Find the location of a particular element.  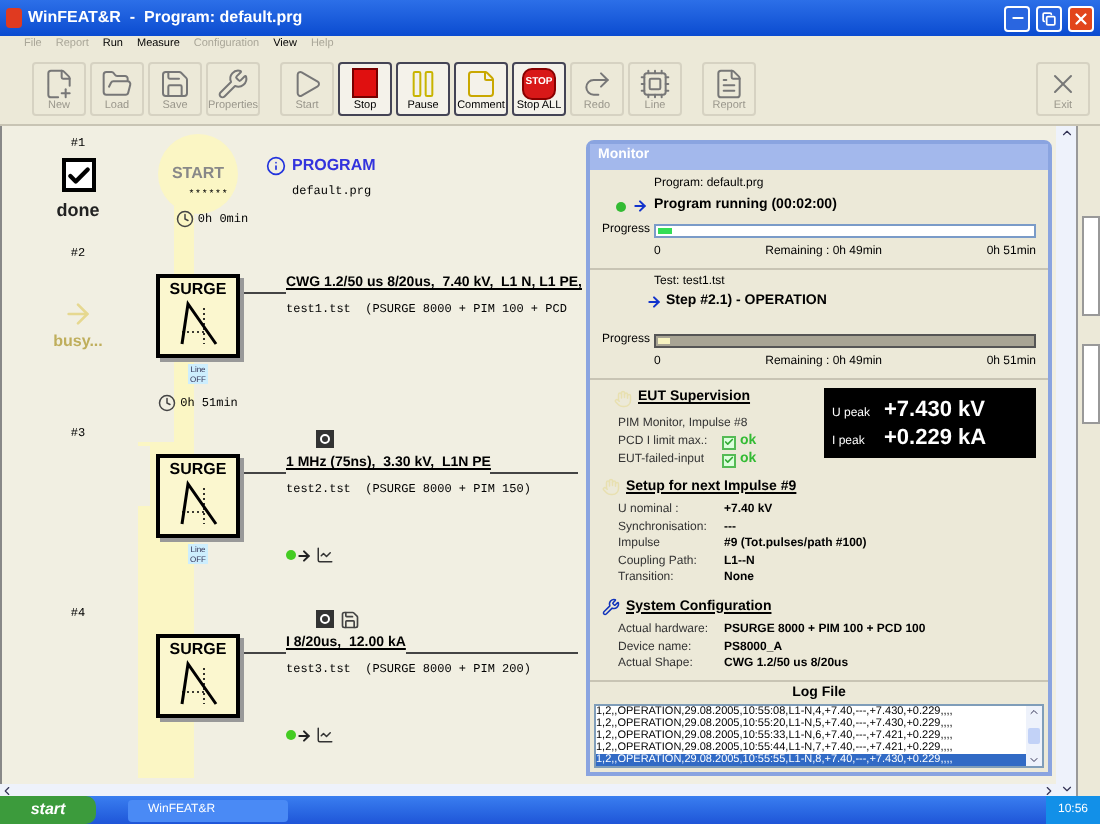

save-icon is located at coordinates (175, 84).